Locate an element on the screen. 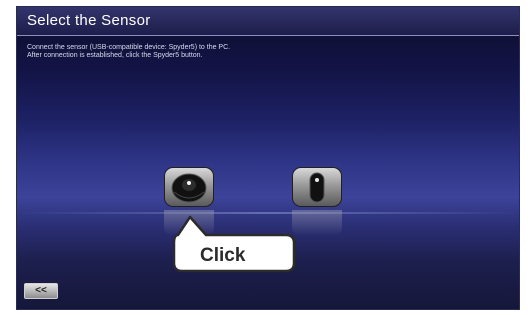  window-title: Select the Sensor is located at coordinates (89, 20).